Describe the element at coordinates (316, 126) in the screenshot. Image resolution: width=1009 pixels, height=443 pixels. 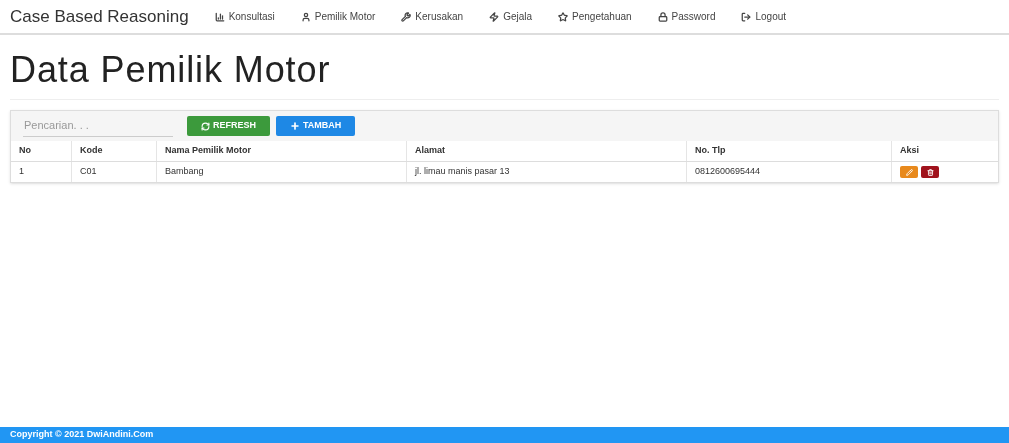
I see `add-button: TAMBAH` at that location.